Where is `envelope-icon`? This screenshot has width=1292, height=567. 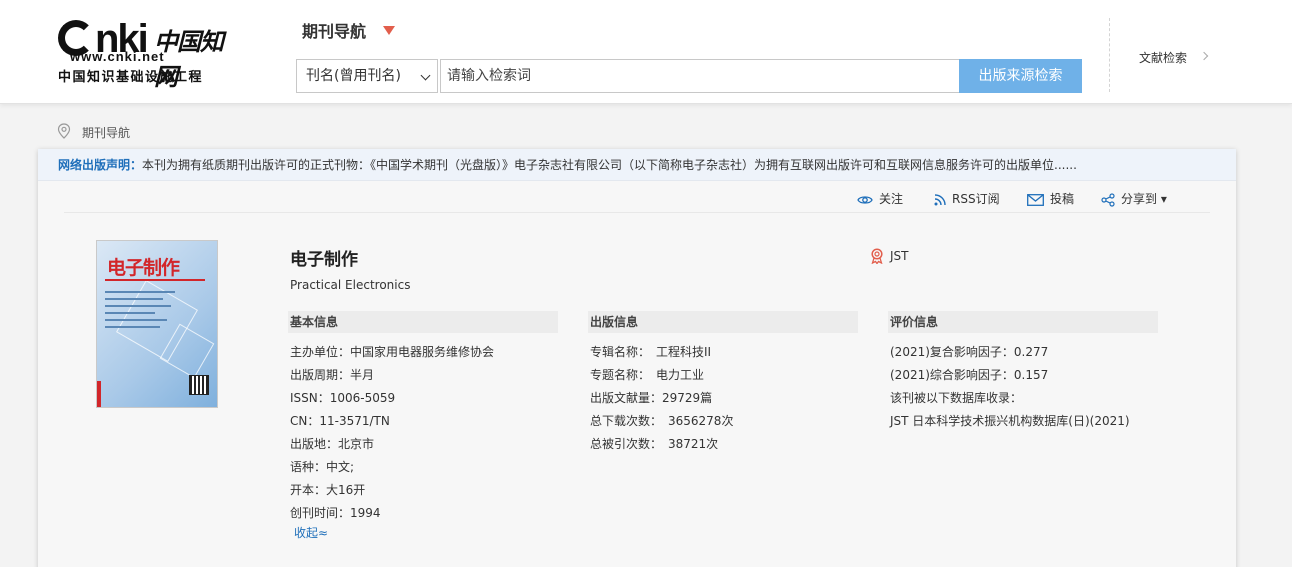
envelope-icon is located at coordinates (1035, 199).